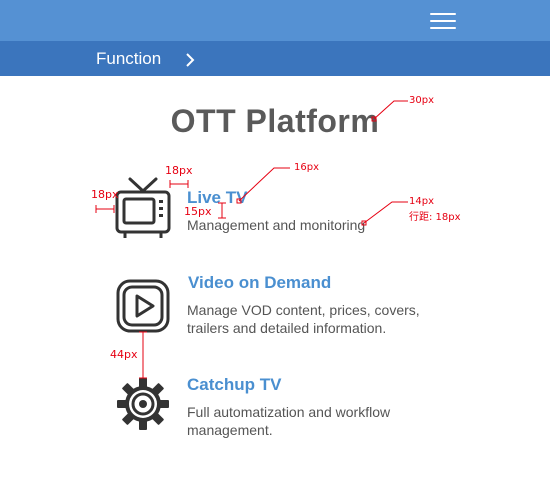  What do you see at coordinates (143, 306) in the screenshot?
I see `play-icon` at bounding box center [143, 306].